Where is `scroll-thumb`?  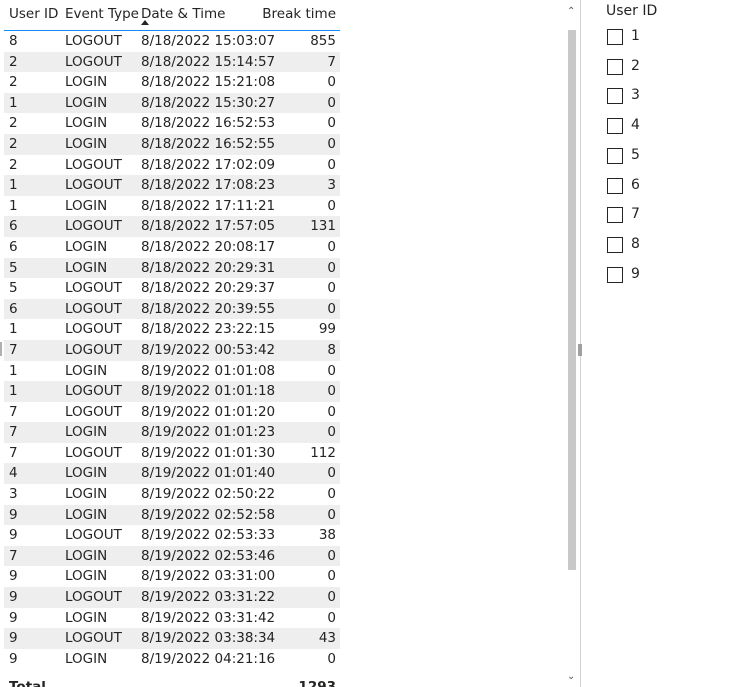
scroll-thumb is located at coordinates (572, 300).